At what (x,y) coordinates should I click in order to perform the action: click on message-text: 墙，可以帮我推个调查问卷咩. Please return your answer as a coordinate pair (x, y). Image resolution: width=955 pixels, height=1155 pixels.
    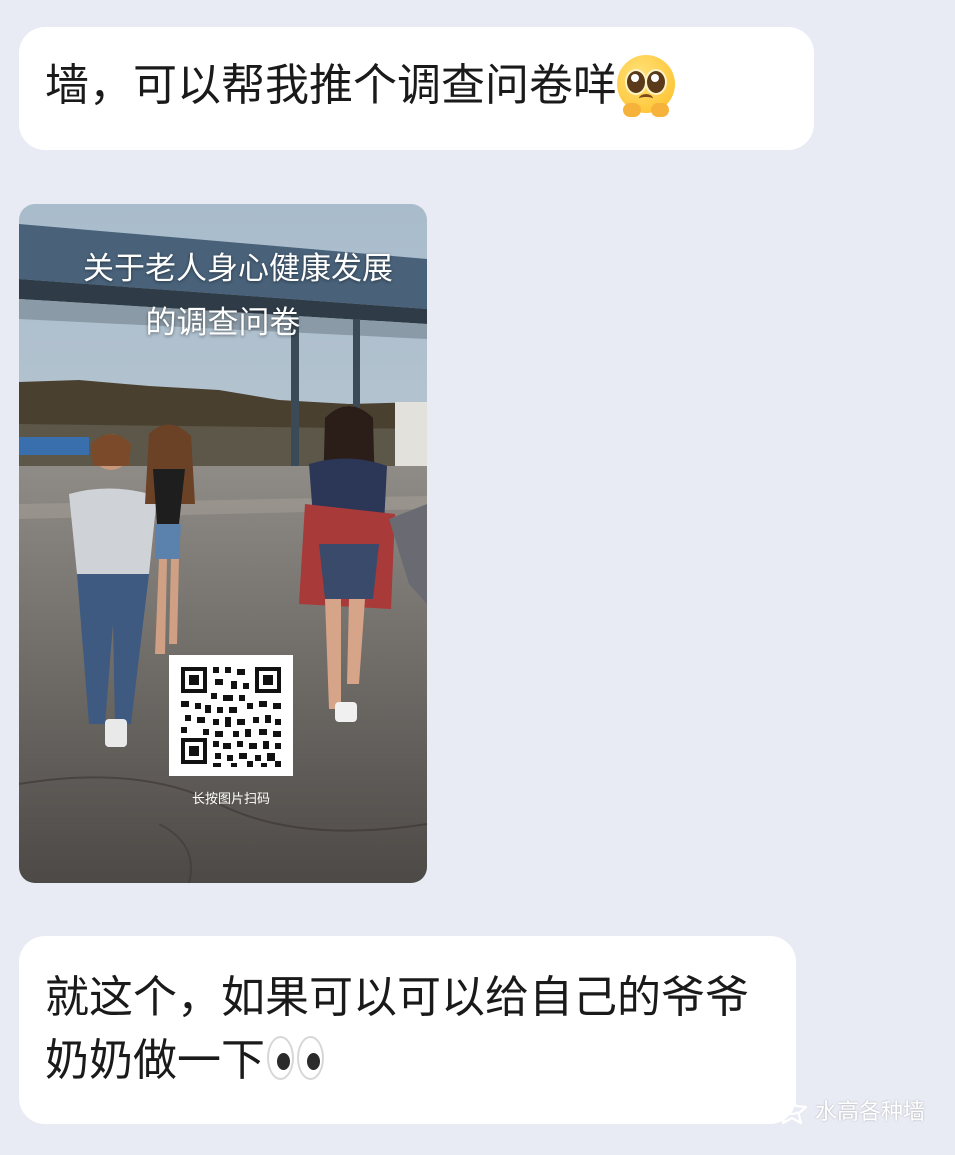
    Looking at the image, I should click on (331, 85).